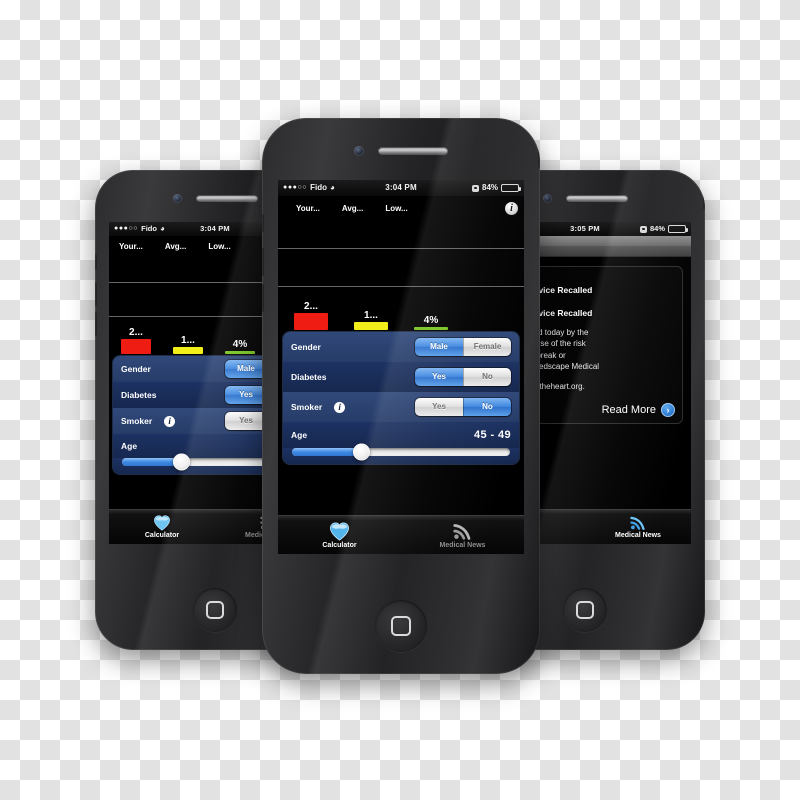  Describe the element at coordinates (487, 347) in the screenshot. I see `gender-option-female: Female` at that location.